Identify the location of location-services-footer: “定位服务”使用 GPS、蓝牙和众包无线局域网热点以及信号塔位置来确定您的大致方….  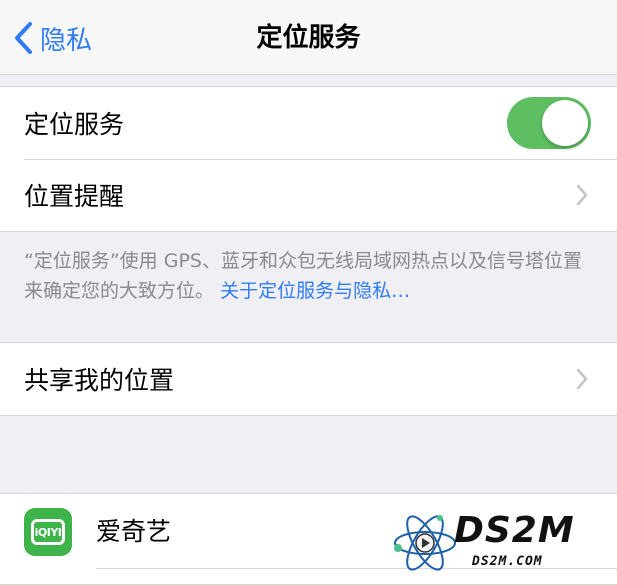
(309, 276).